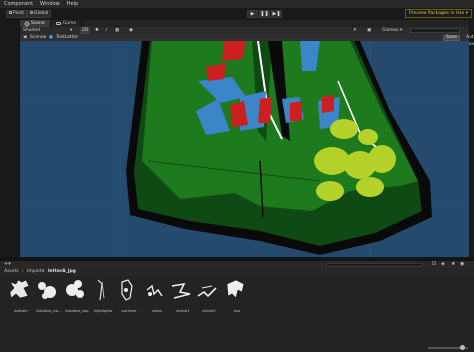 The height and width of the screenshot is (352, 474). I want to click on asset-label: top, so click(237, 310).